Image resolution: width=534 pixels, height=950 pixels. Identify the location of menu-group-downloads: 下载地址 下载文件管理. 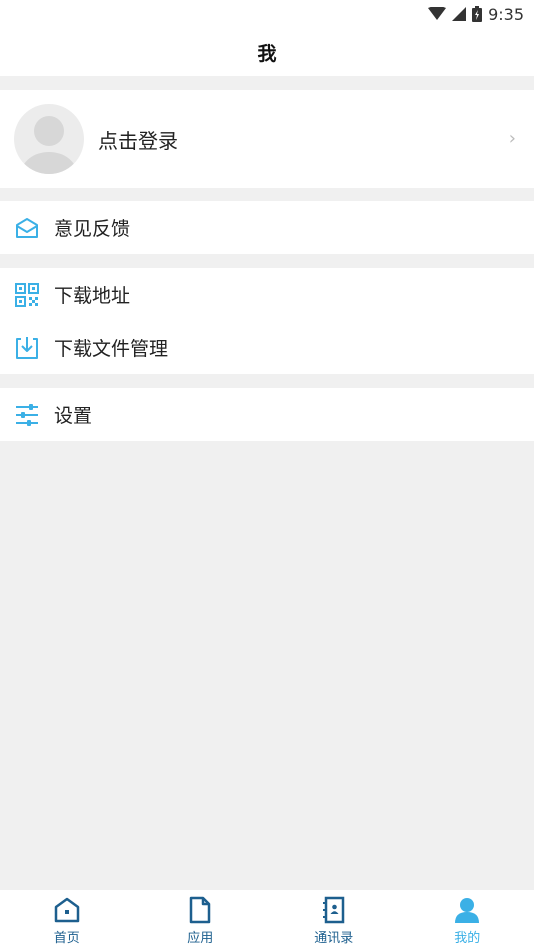
(267, 321).